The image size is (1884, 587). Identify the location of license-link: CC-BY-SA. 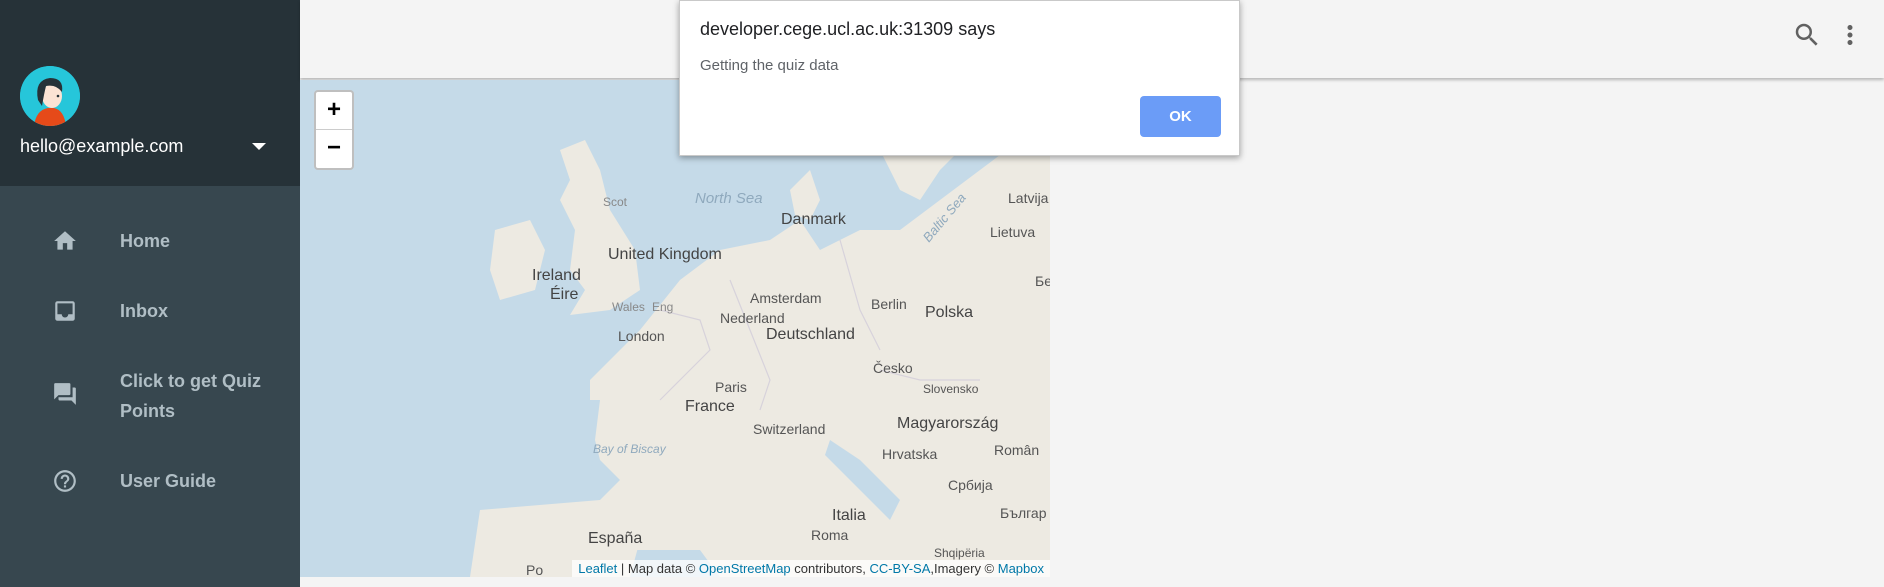
(899, 568).